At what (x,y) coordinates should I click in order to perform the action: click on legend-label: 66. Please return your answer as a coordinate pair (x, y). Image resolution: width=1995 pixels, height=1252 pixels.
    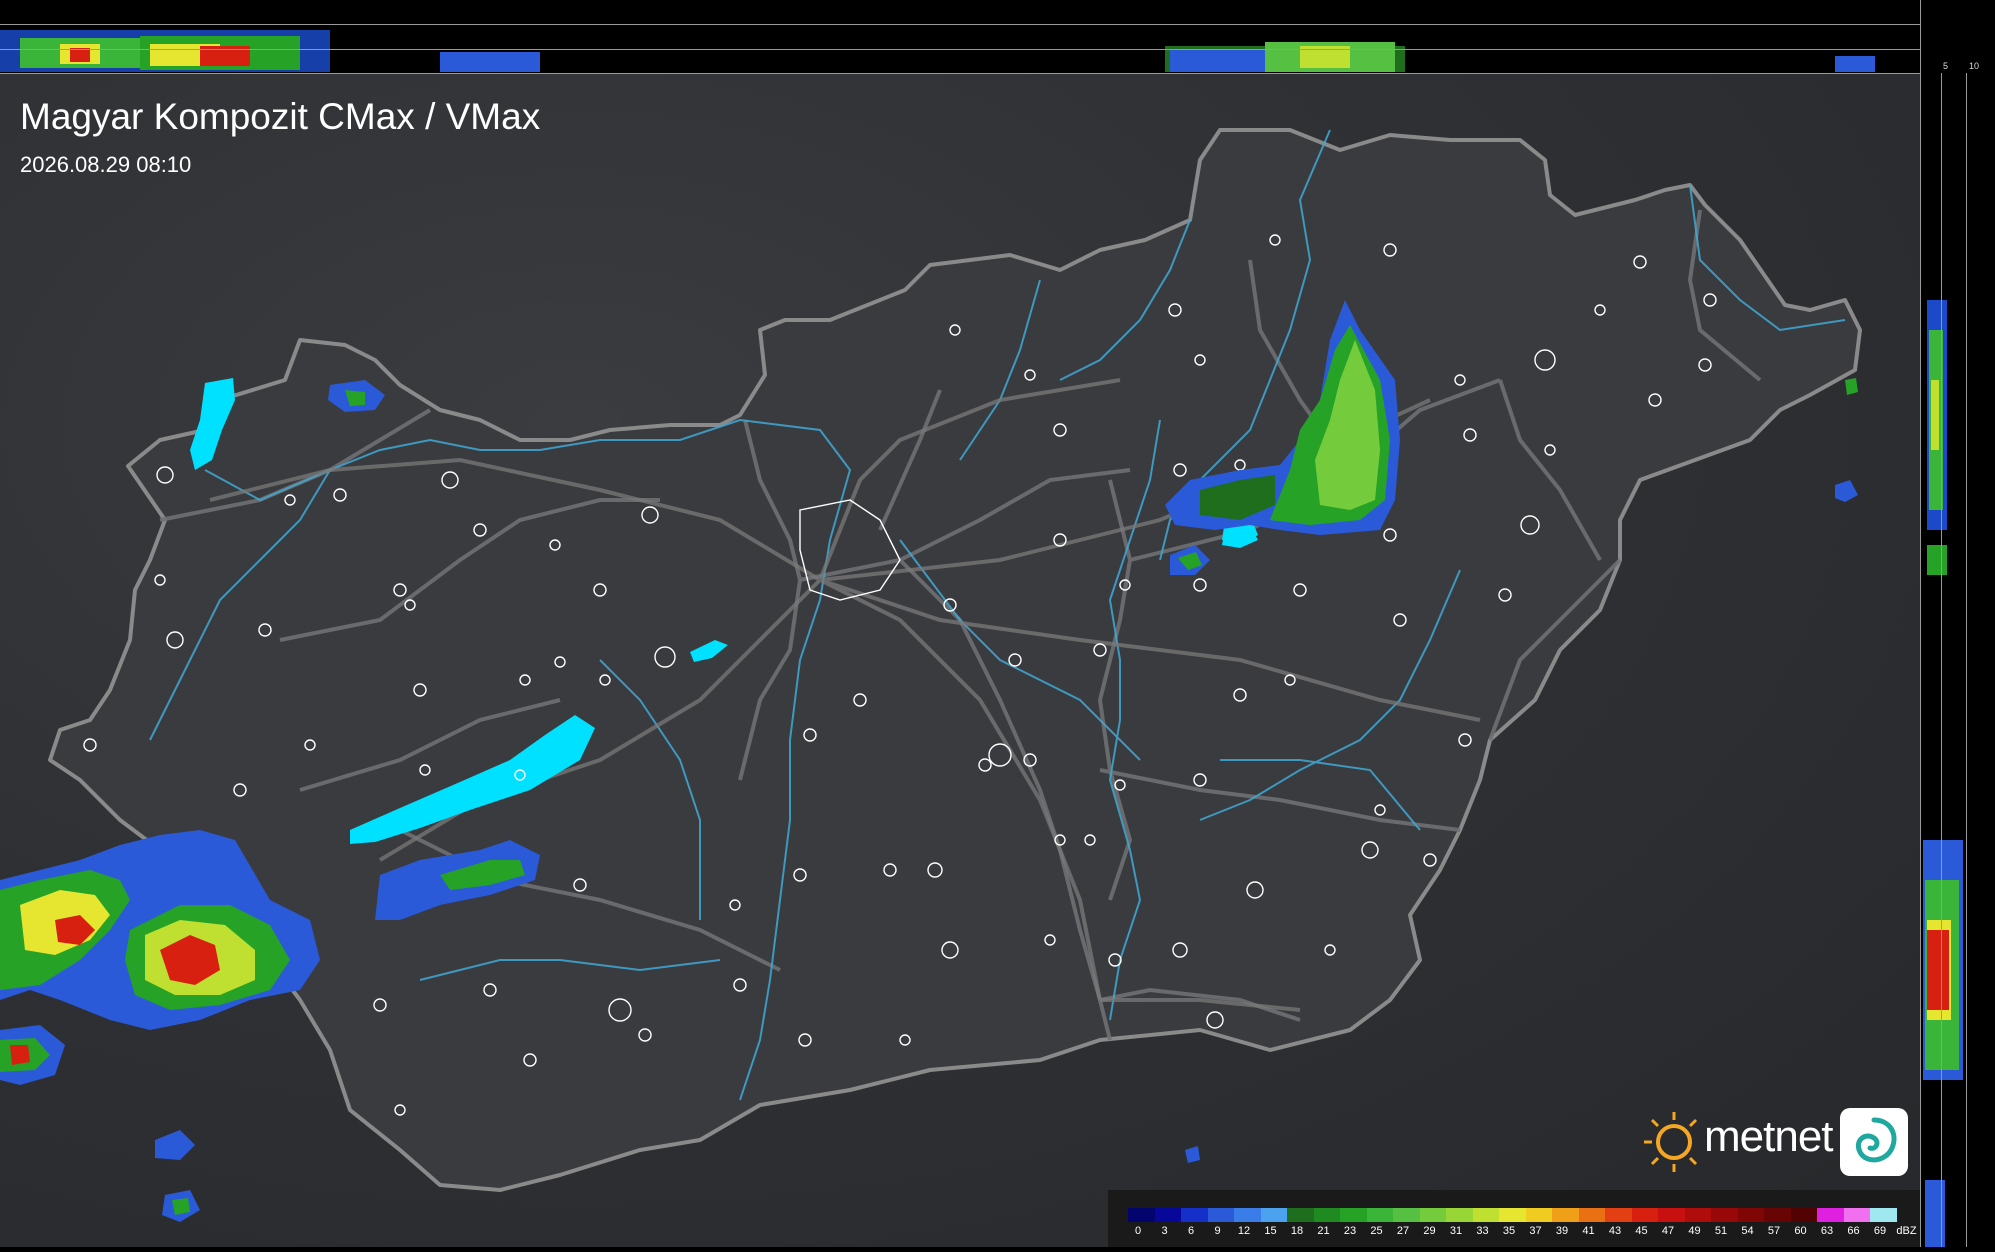
    Looking at the image, I should click on (1853, 1231).